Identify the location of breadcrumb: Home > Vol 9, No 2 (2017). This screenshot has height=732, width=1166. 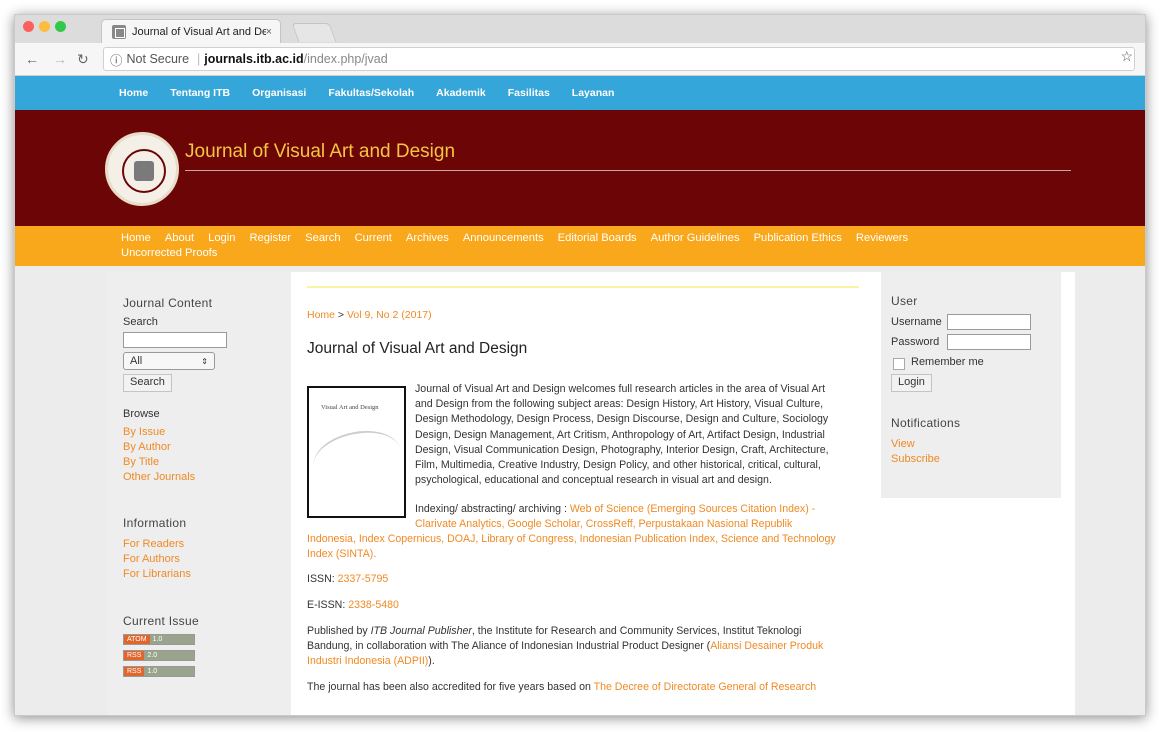
(369, 315).